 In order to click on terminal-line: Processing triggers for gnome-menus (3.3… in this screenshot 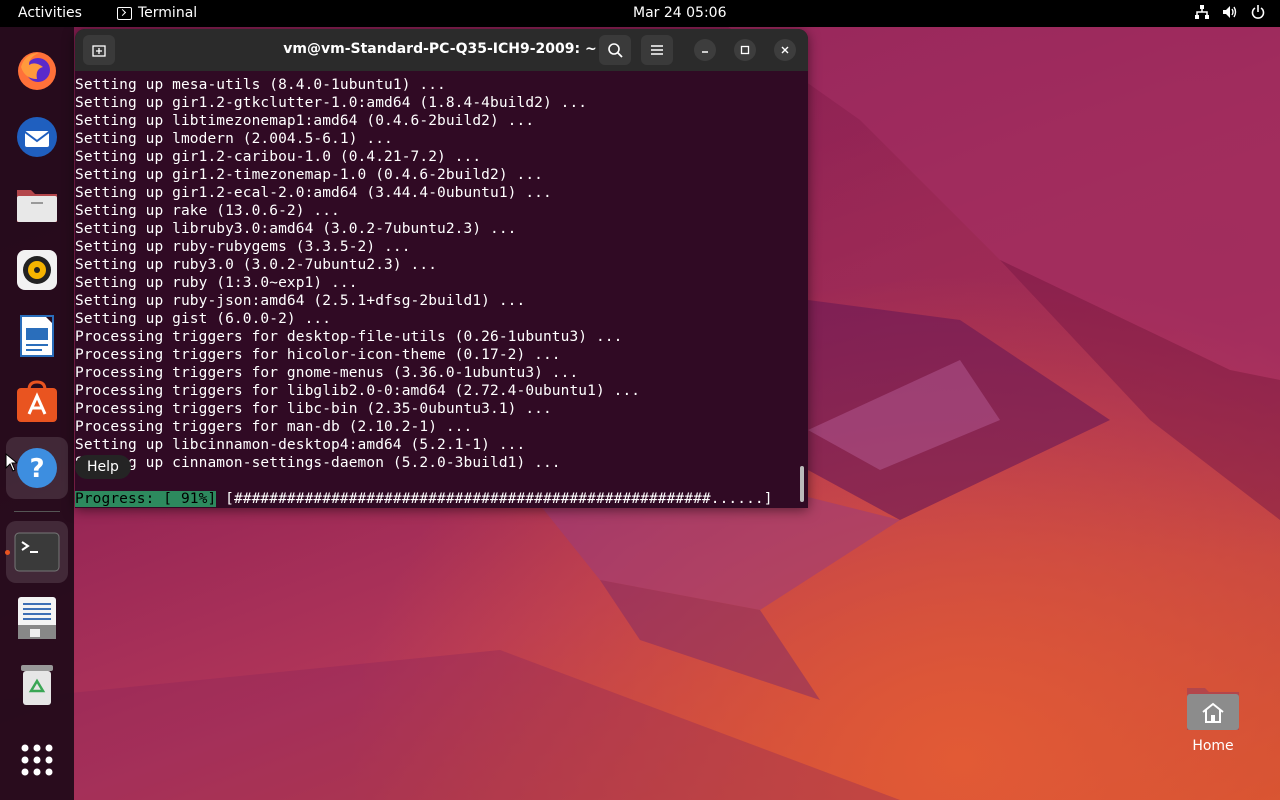, I will do `click(327, 373)`.